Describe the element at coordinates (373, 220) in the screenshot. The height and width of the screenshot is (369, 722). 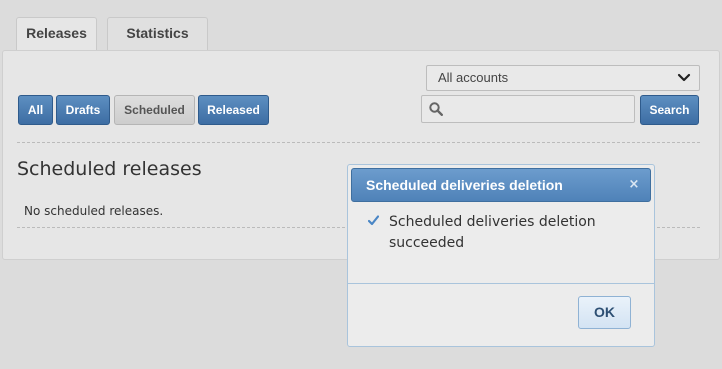
I see `check-icon` at that location.